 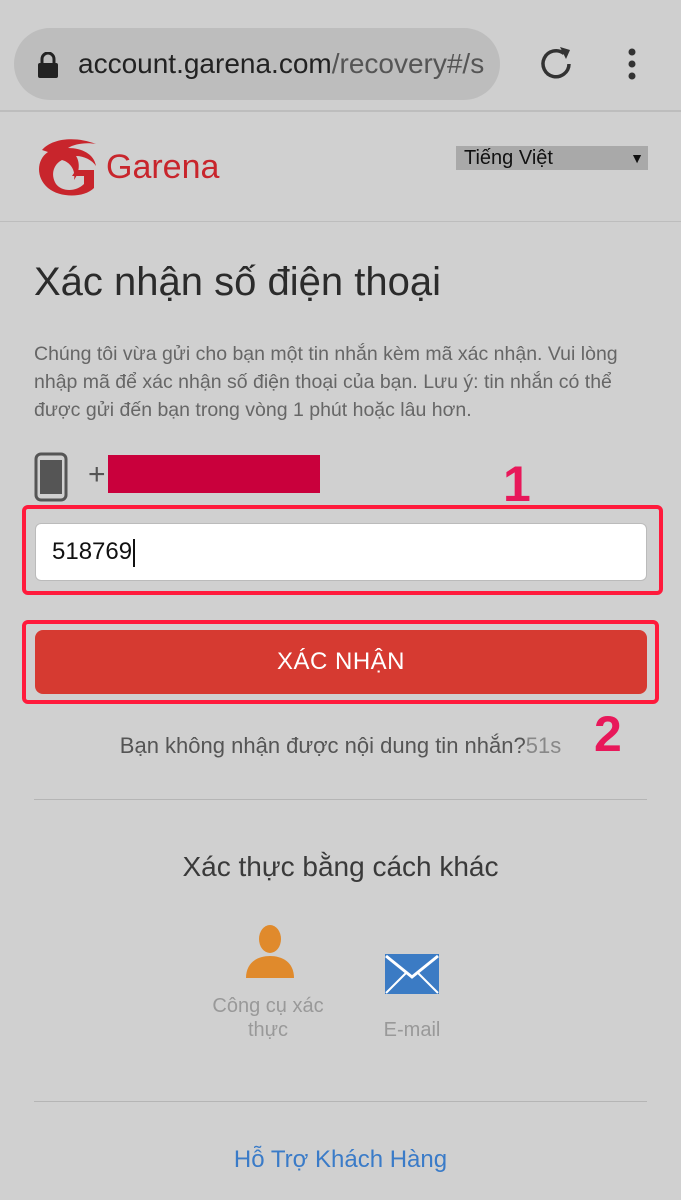 What do you see at coordinates (163, 167) in the screenshot?
I see `logo-text: Garena` at bounding box center [163, 167].